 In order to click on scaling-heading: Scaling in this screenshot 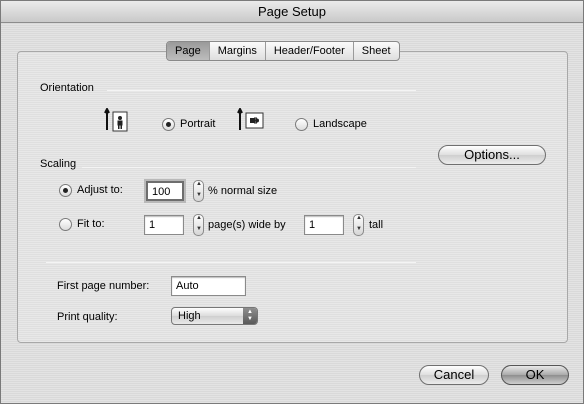, I will do `click(58, 164)`.